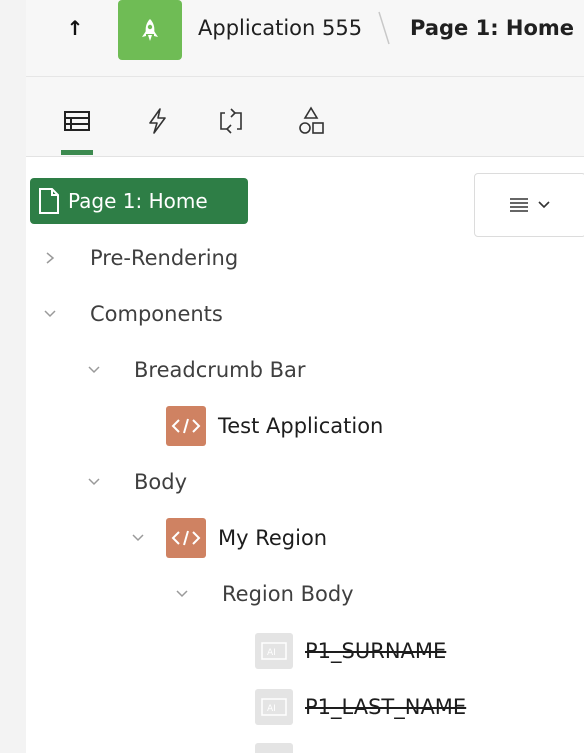 The height and width of the screenshot is (753, 584). I want to click on tree-node-my-region: My Region, so click(227, 538).